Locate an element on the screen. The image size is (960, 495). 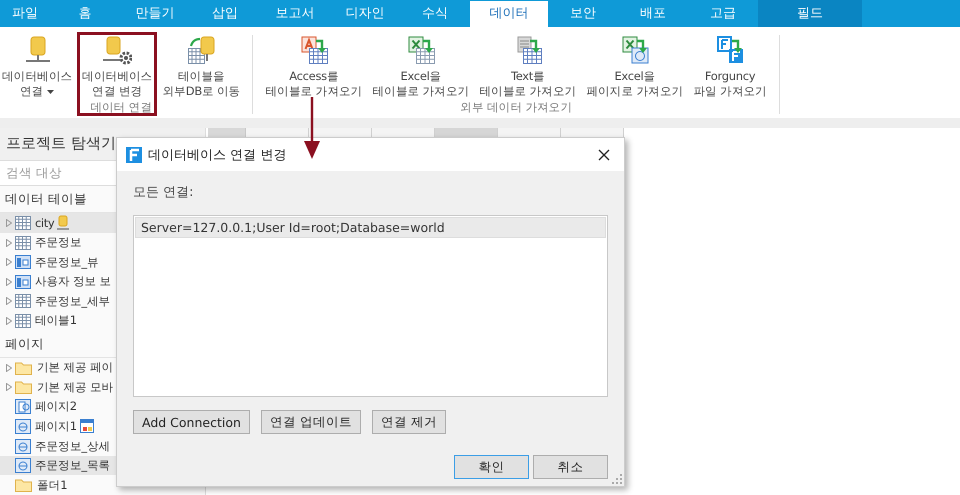
ribbon-button: 데이터베이스 연결 is located at coordinates (37, 66).